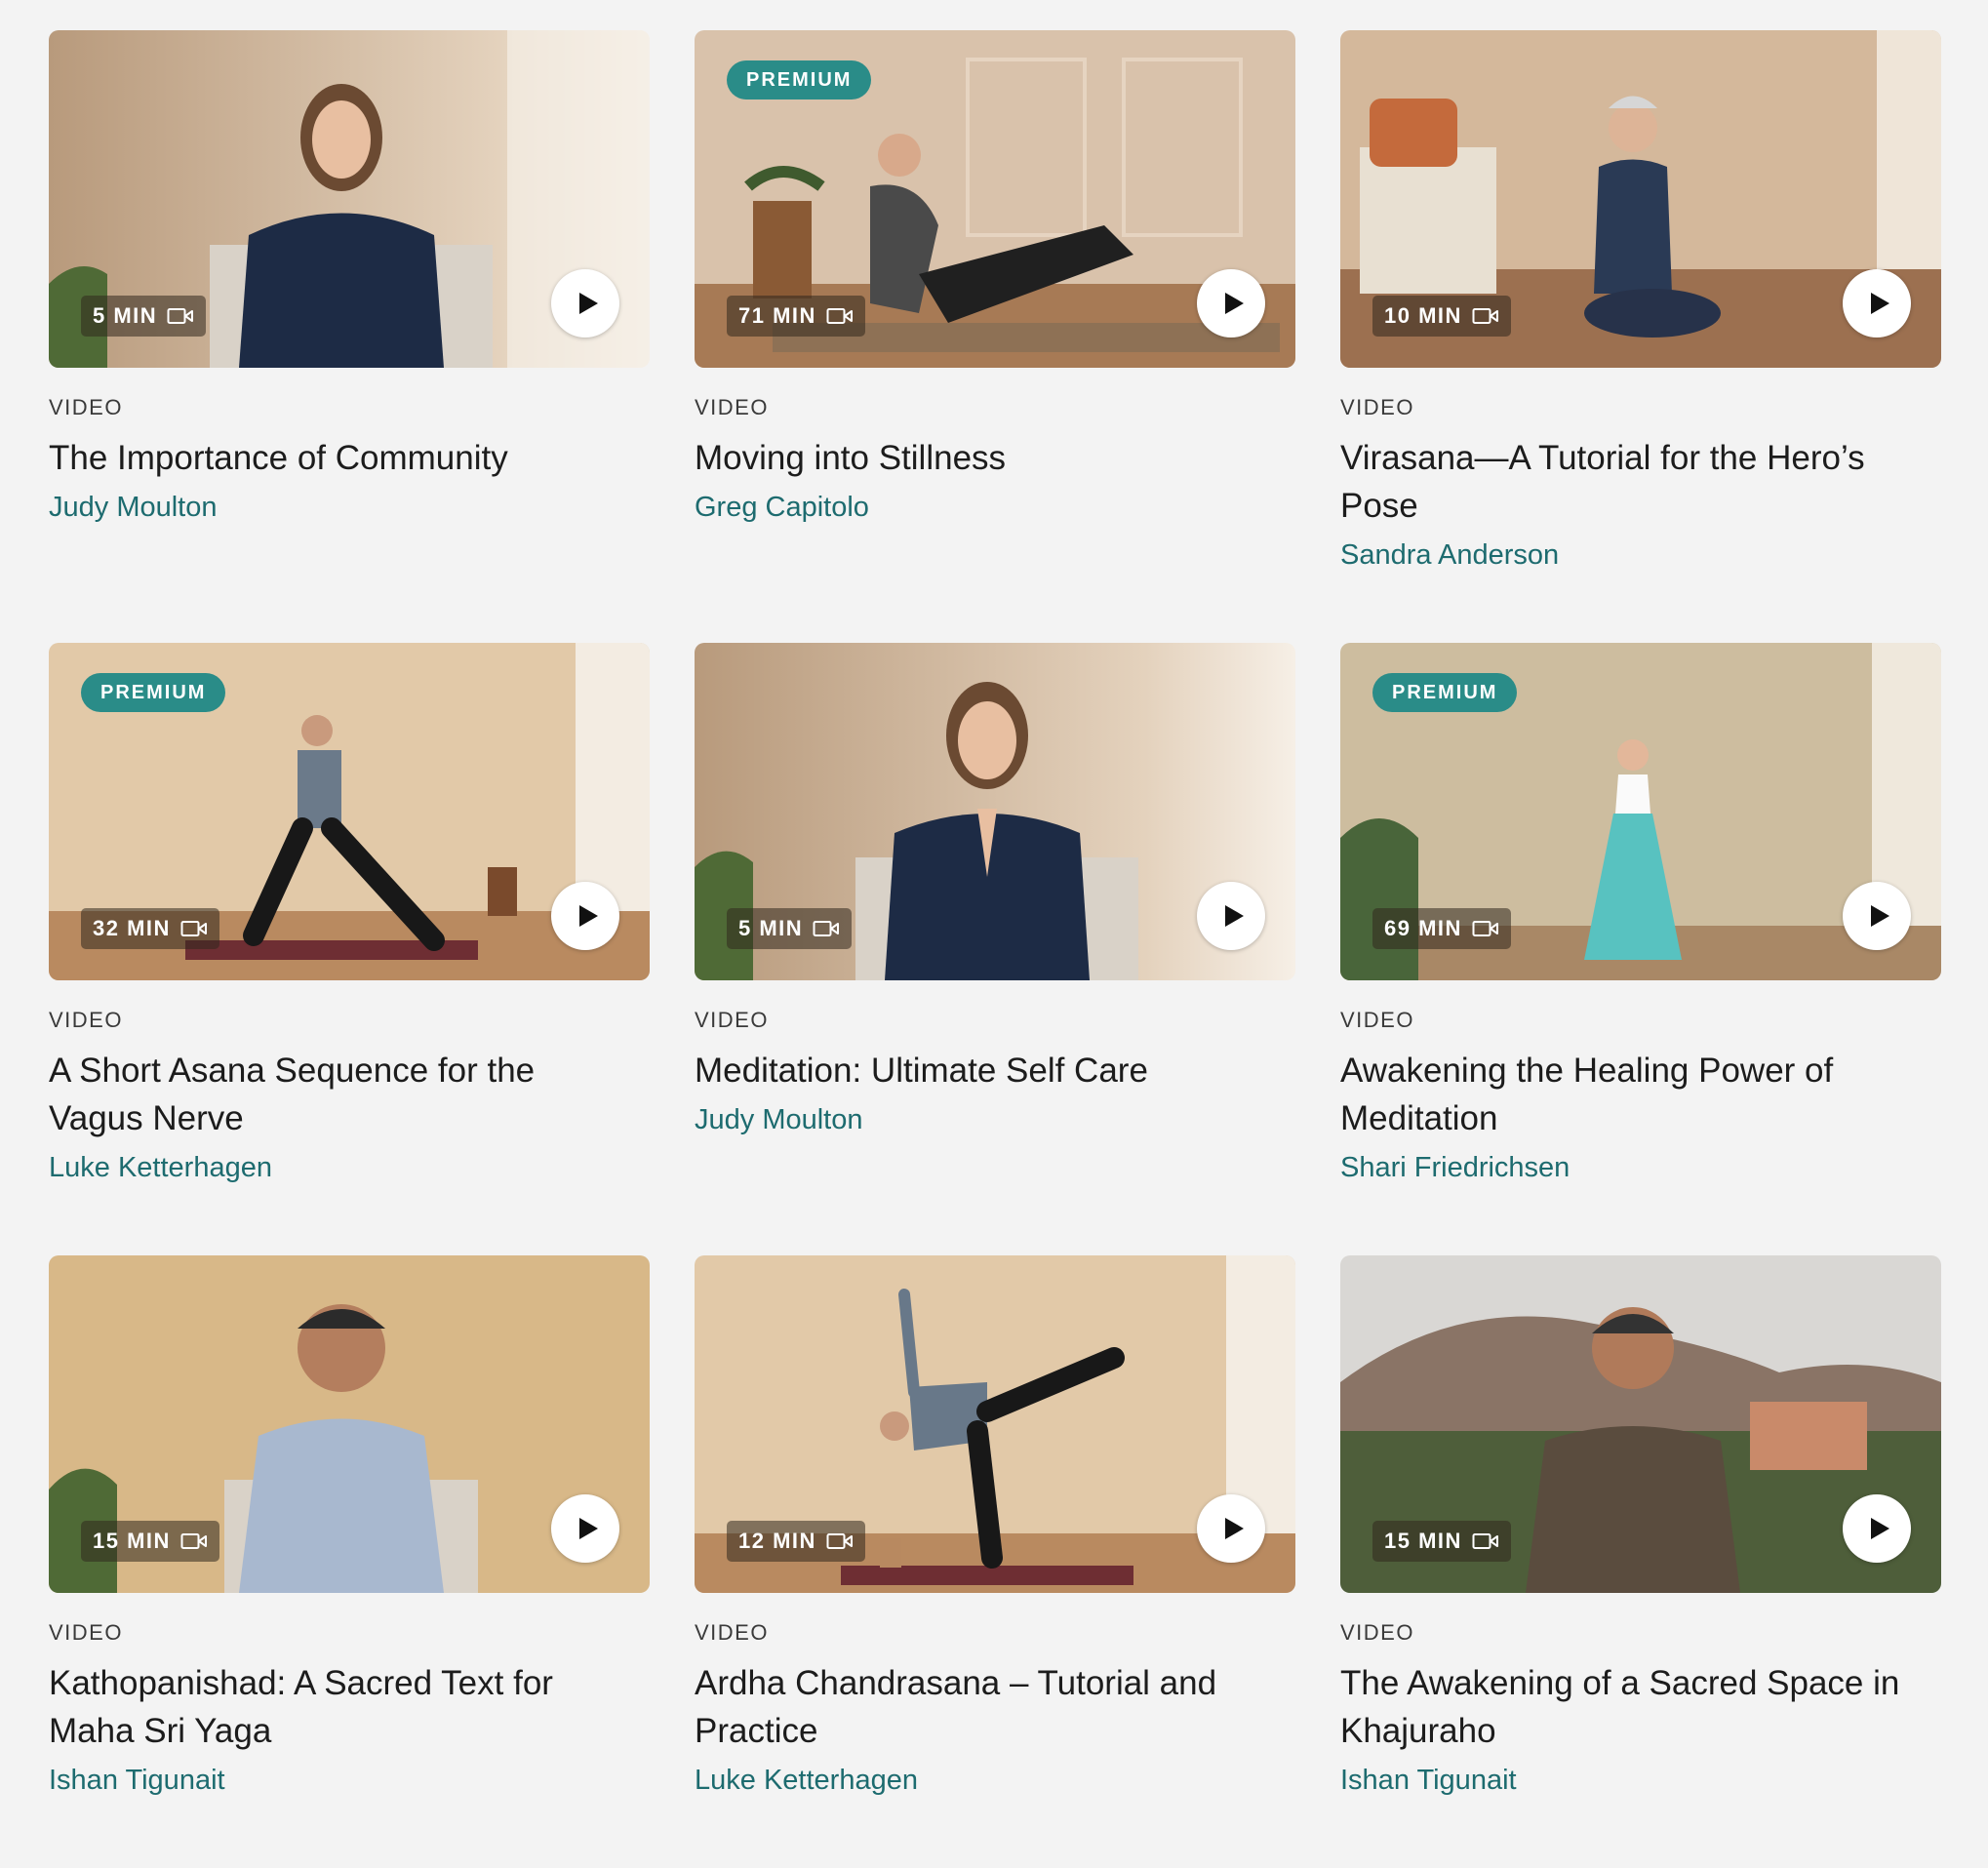  What do you see at coordinates (1633, 482) in the screenshot?
I see `video-title: Virasana—A Tutorial for the Hero’s Pose` at bounding box center [1633, 482].